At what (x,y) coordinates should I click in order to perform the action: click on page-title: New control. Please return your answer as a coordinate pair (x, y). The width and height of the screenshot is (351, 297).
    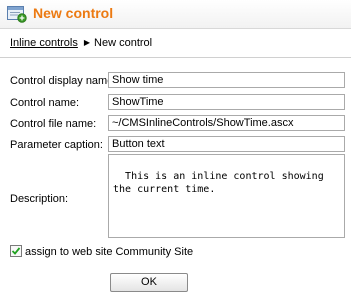
    Looking at the image, I should click on (73, 13).